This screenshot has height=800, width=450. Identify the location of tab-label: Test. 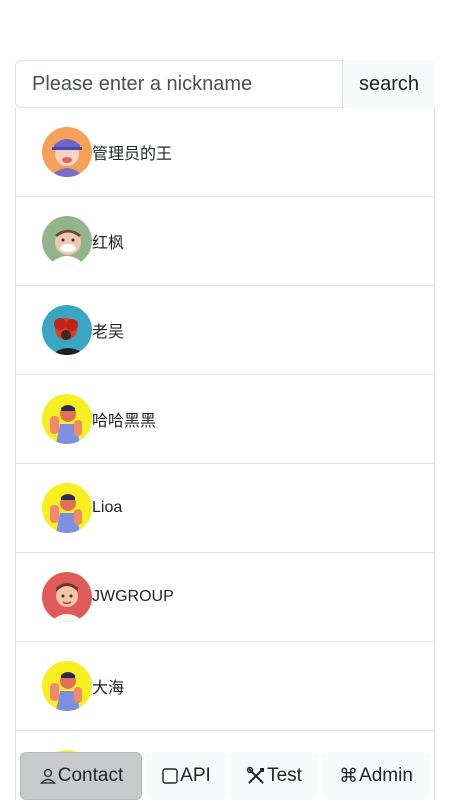
(284, 775).